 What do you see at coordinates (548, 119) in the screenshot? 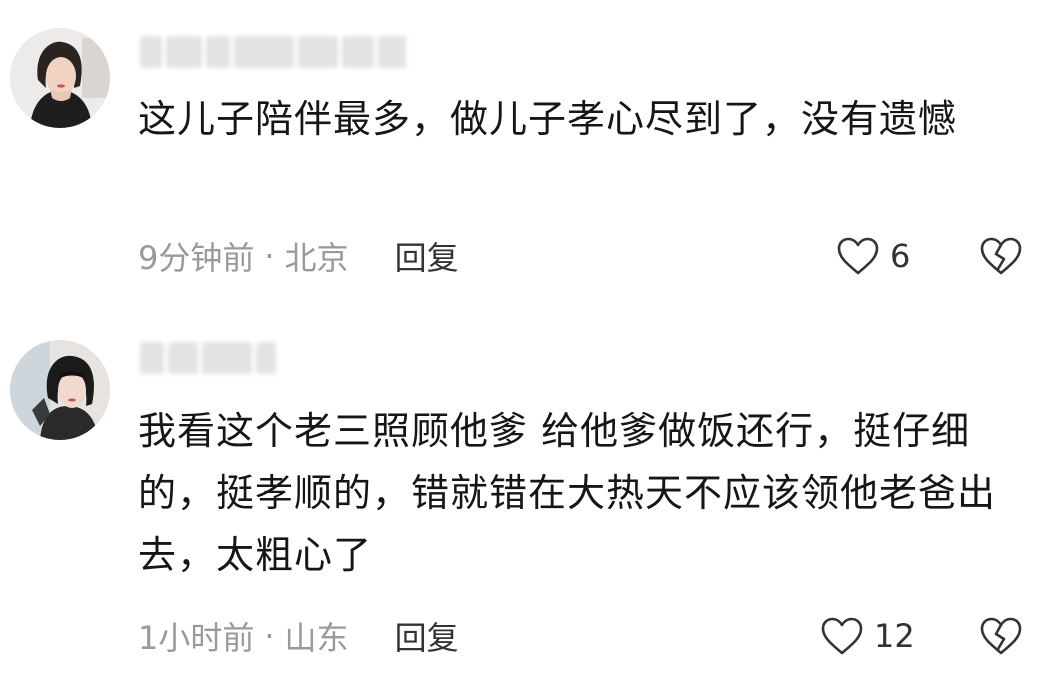
I see `comment-text: 这儿子陪伴最多，做儿子孝心尽到了，没有遗憾` at bounding box center [548, 119].